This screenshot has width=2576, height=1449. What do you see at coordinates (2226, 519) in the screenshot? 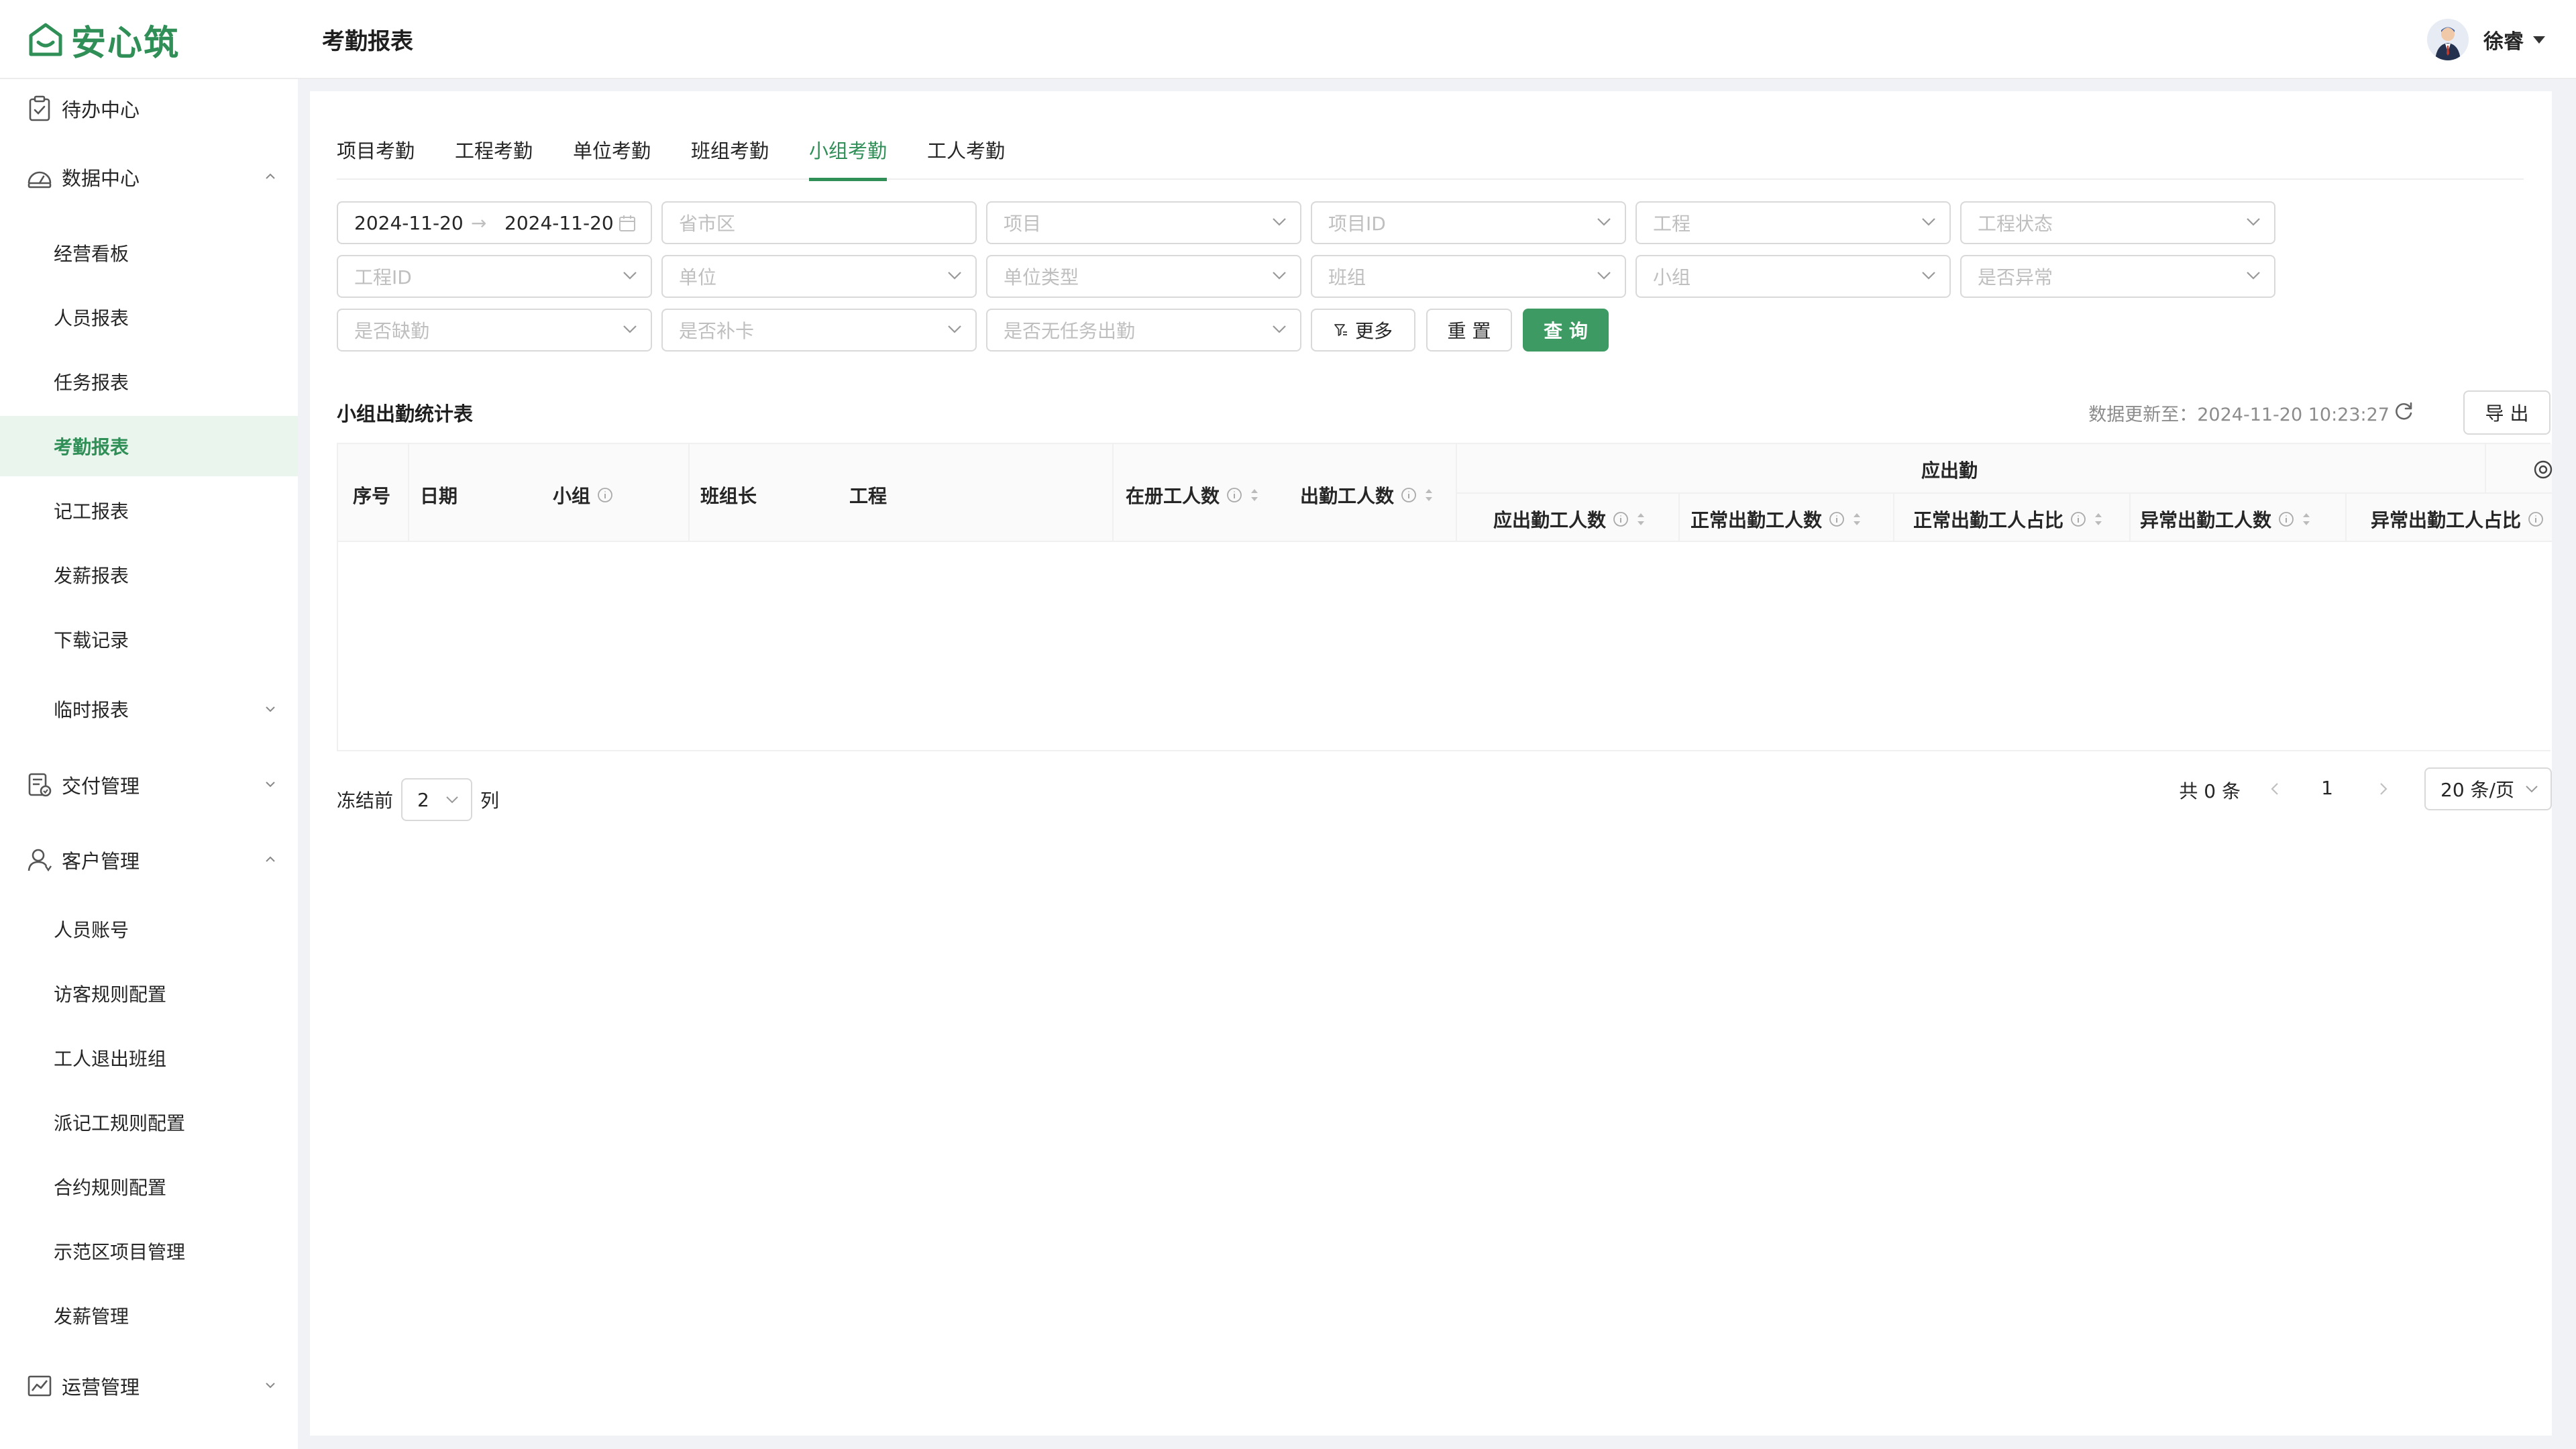
I see `column-header-abnormal-workers: 异常出勤工人数` at bounding box center [2226, 519].